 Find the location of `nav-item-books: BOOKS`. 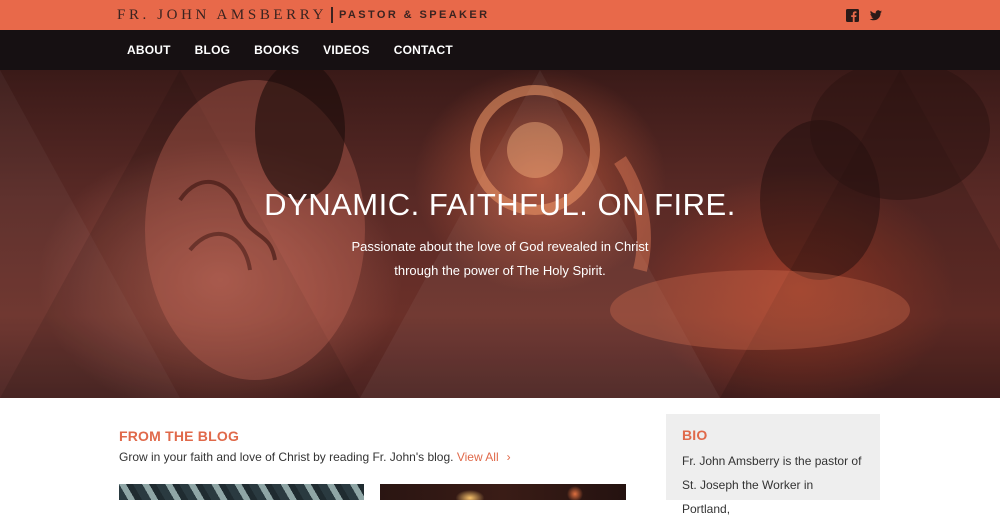

nav-item-books: BOOKS is located at coordinates (276, 50).